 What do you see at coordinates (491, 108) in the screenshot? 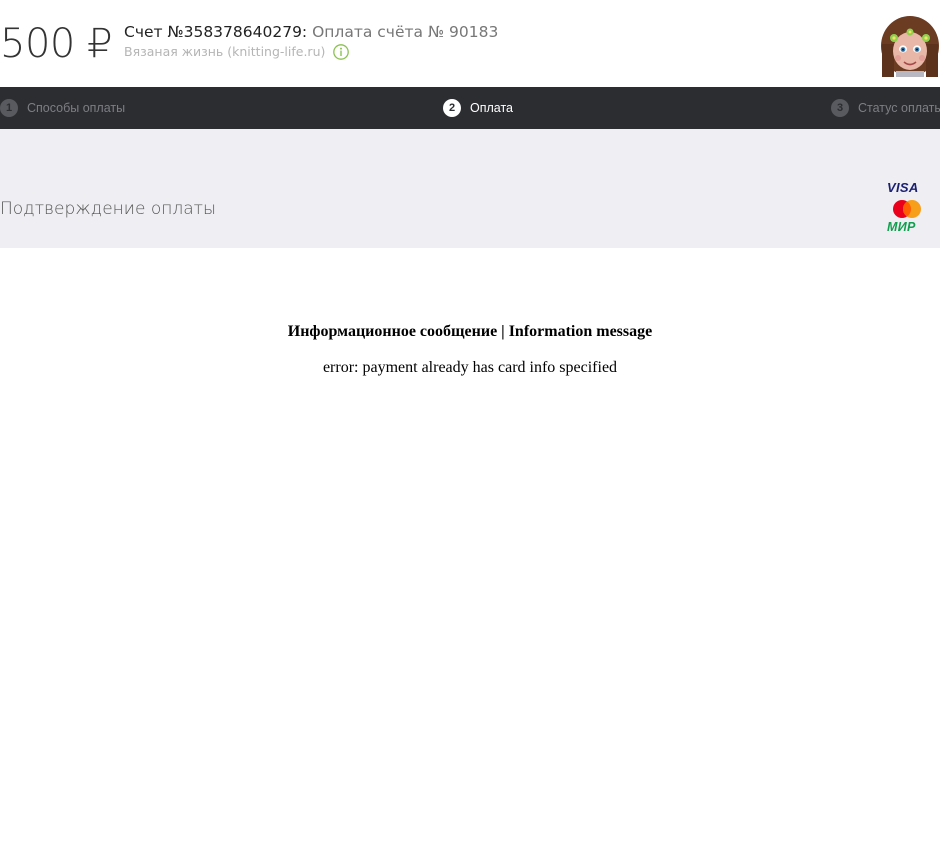
I see `step-label: Оплата` at bounding box center [491, 108].